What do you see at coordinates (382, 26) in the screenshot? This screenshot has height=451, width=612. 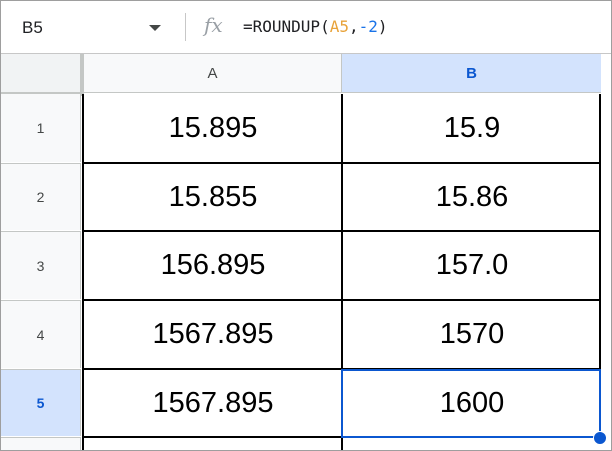 I see `formula-close-paren: )` at bounding box center [382, 26].